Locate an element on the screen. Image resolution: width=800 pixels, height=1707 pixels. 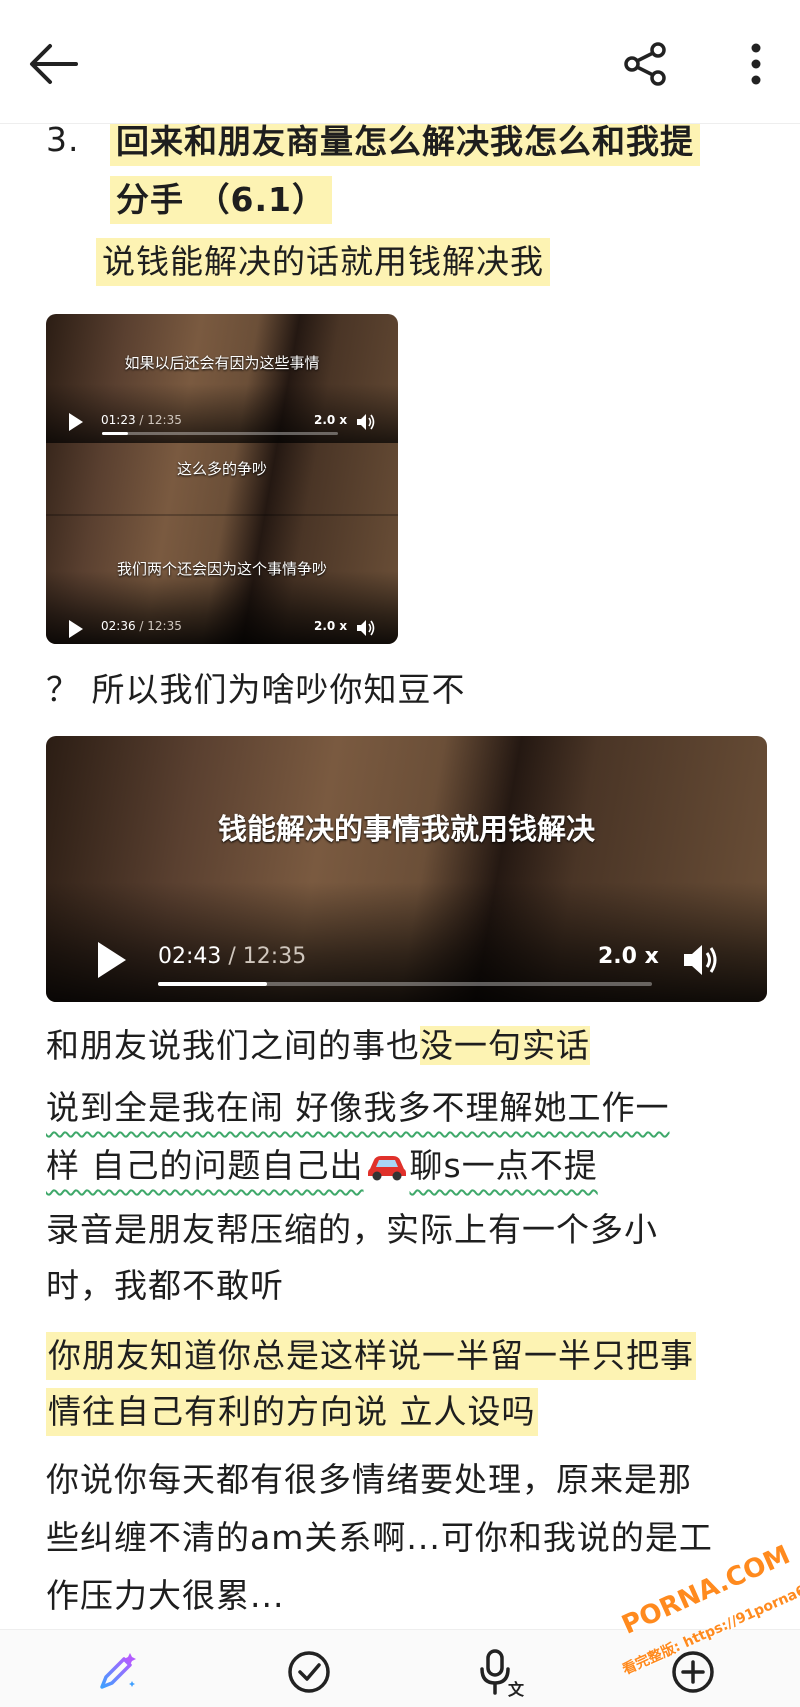
ai-pen-icon is located at coordinates (118, 1671).